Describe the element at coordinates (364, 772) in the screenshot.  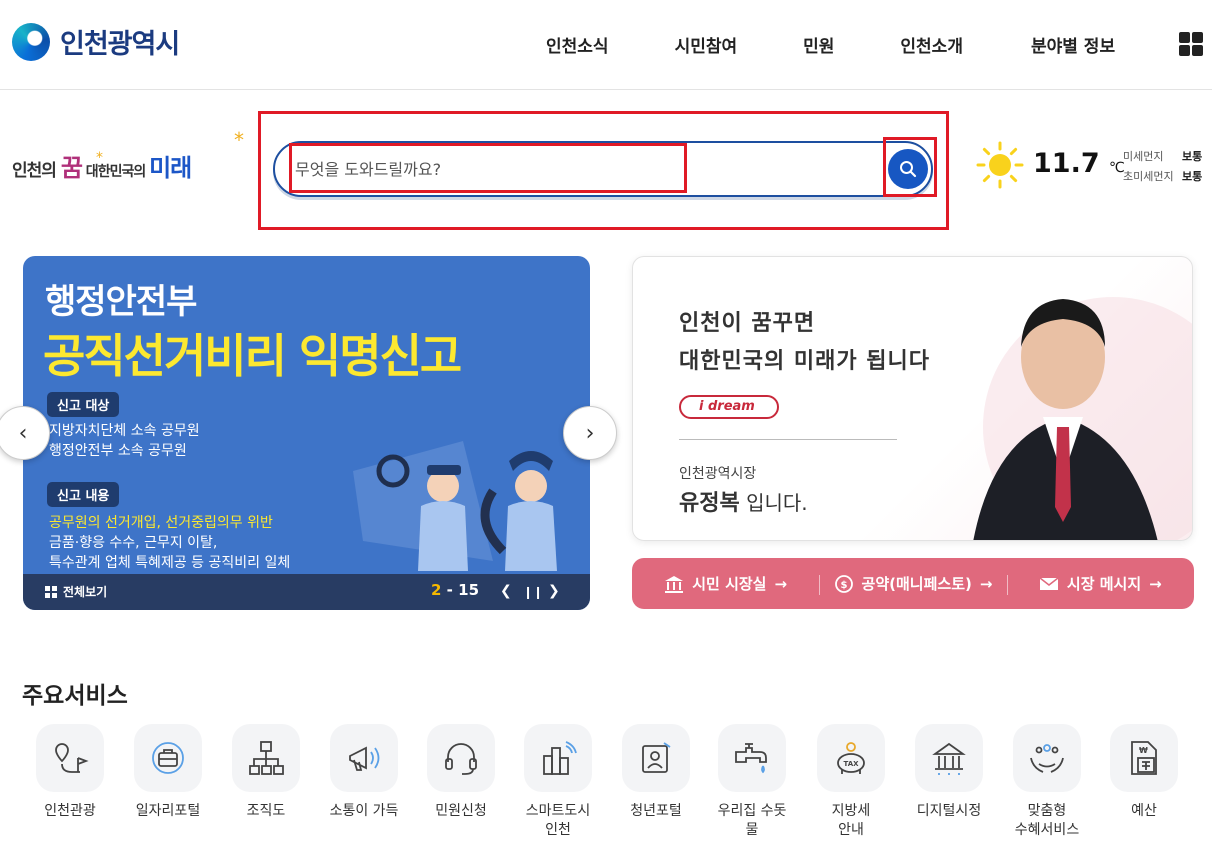
I see `service-communication: 소통이 가득` at that location.